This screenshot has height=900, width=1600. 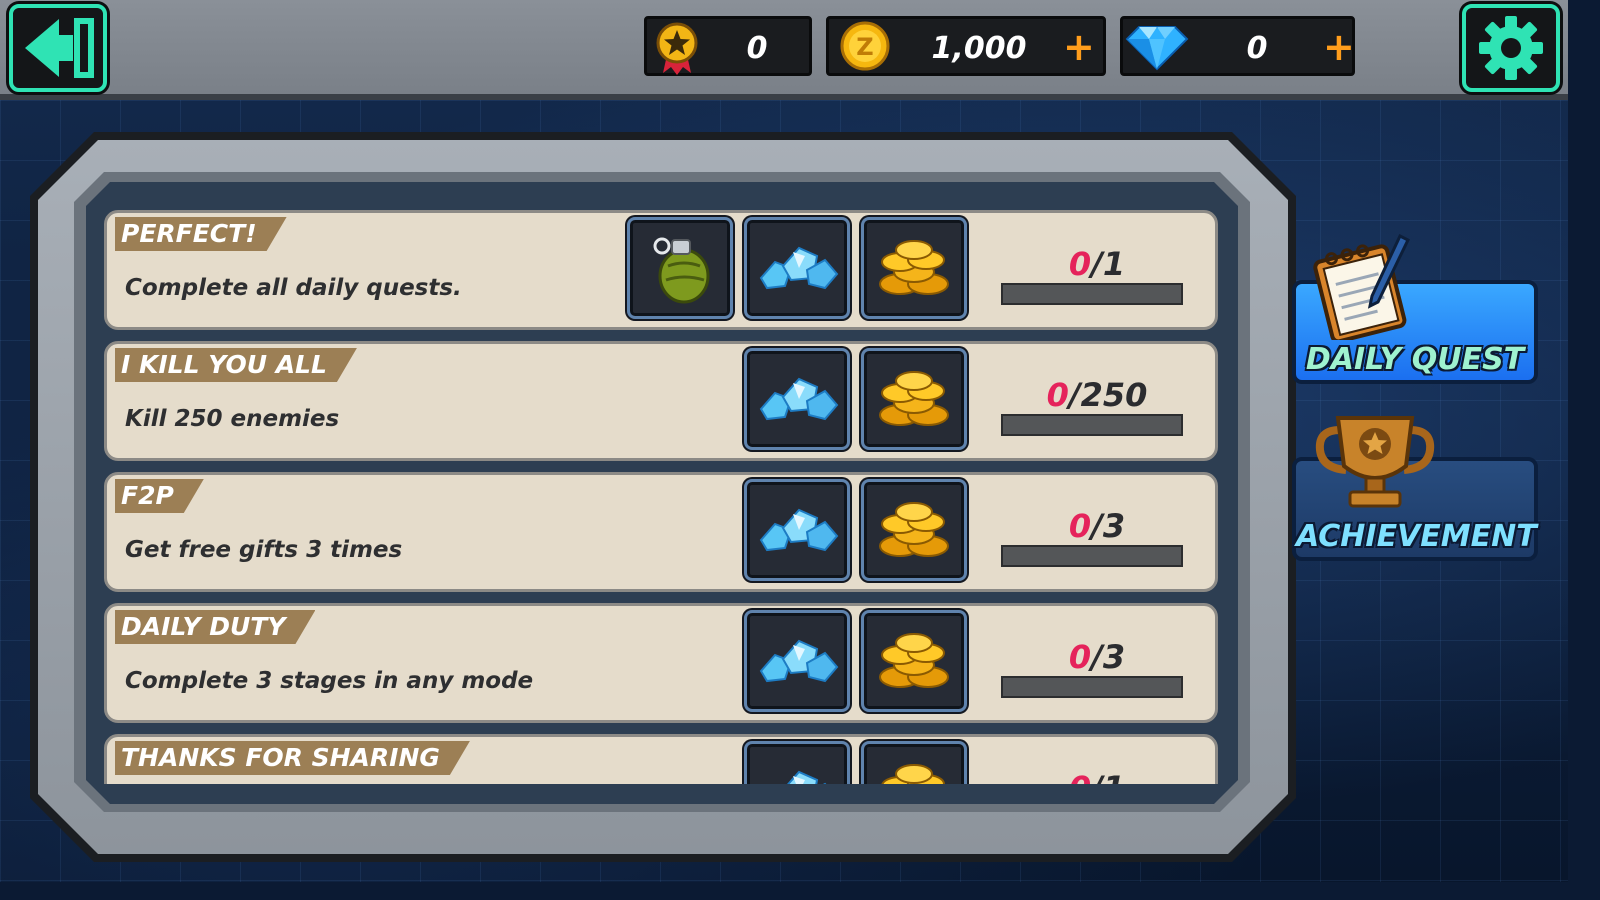 I want to click on quest-row: I KILL YOU ALL Kill 250 enemies 0/250, so click(x=661, y=401).